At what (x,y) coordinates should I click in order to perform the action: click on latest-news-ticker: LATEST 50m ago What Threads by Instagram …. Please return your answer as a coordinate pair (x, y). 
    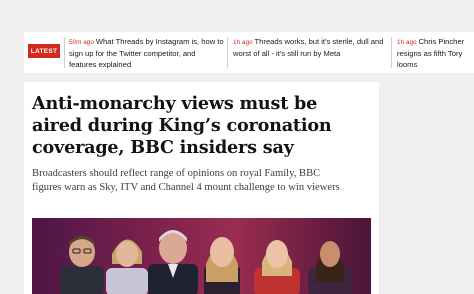
    Looking at the image, I should click on (249, 52).